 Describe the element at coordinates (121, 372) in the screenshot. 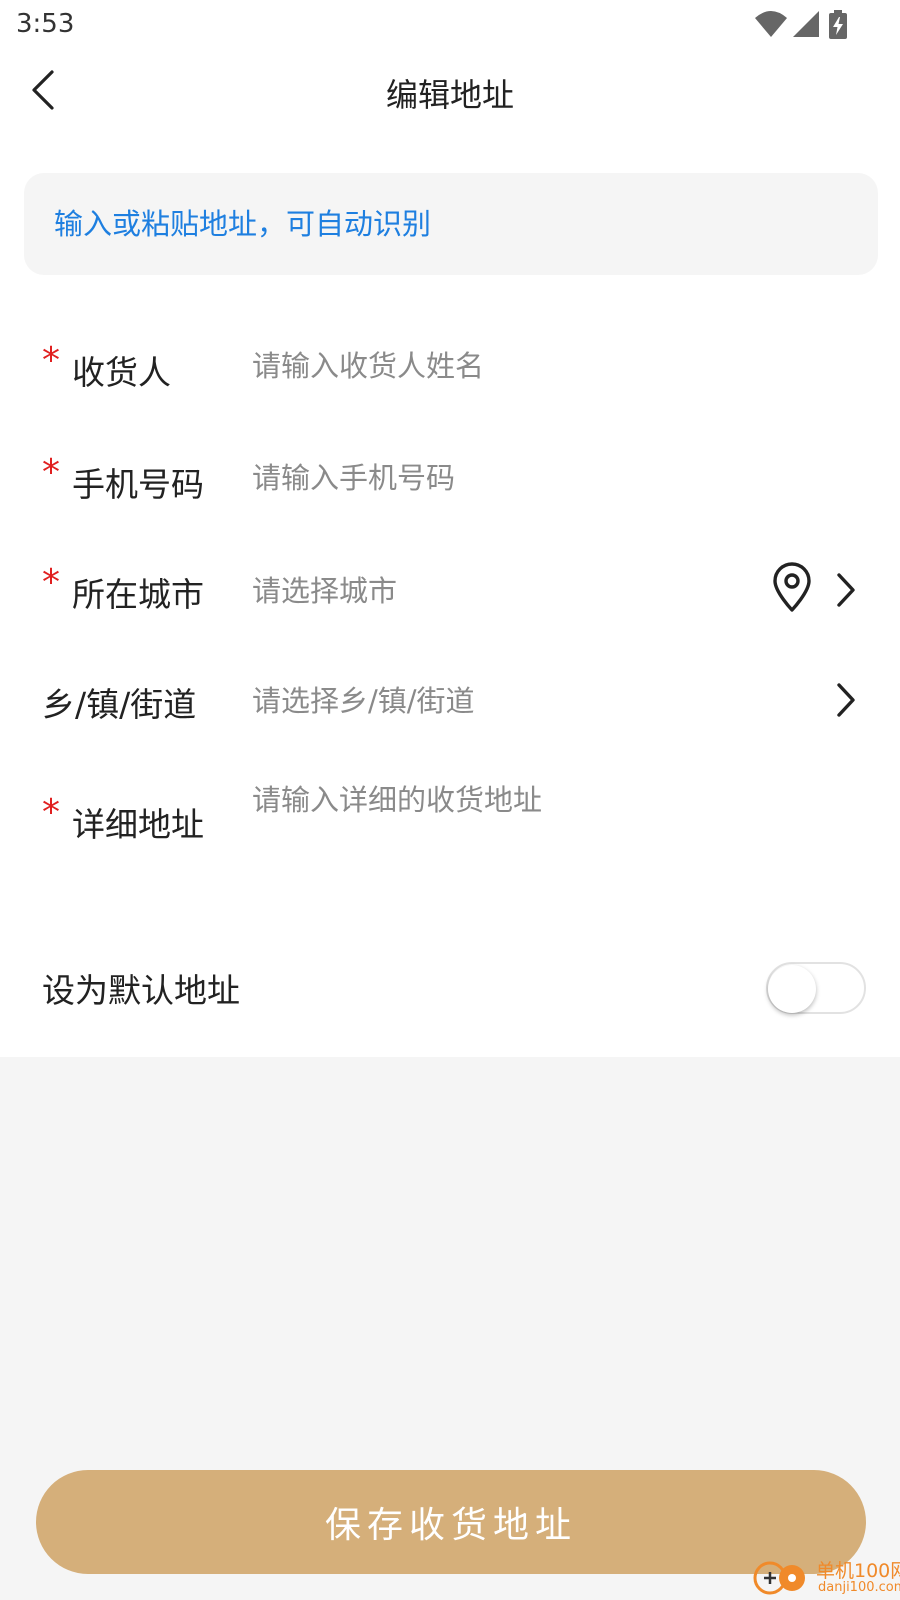

I see `receiver-label: 收货人` at that location.